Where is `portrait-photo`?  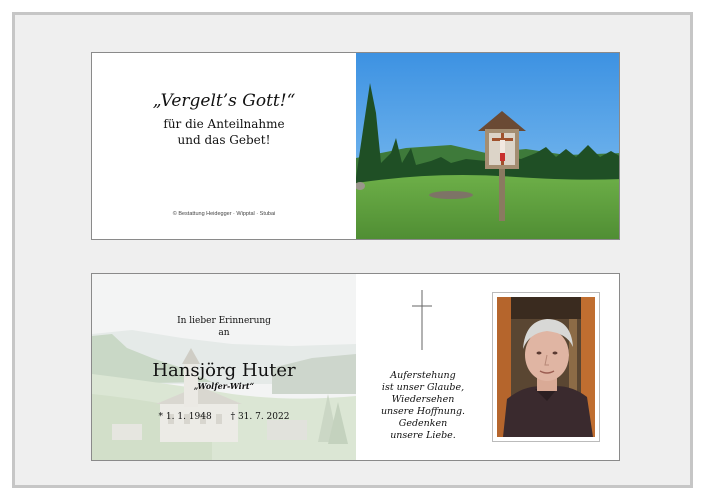
portrait-photo is located at coordinates (546, 367).